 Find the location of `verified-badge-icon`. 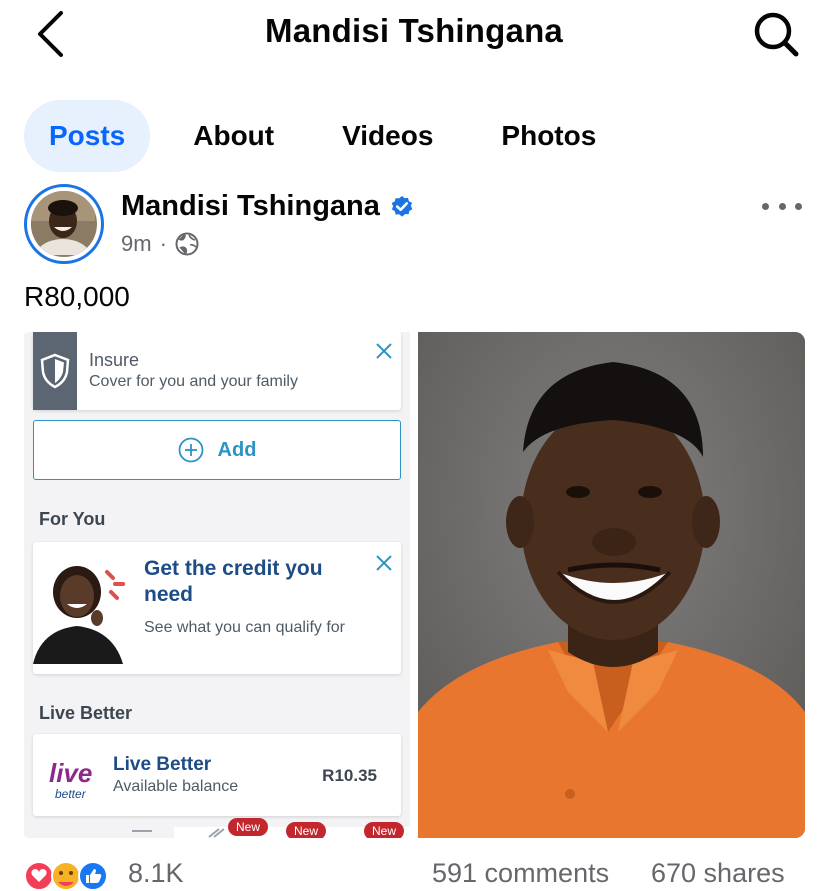

verified-badge-icon is located at coordinates (402, 206).